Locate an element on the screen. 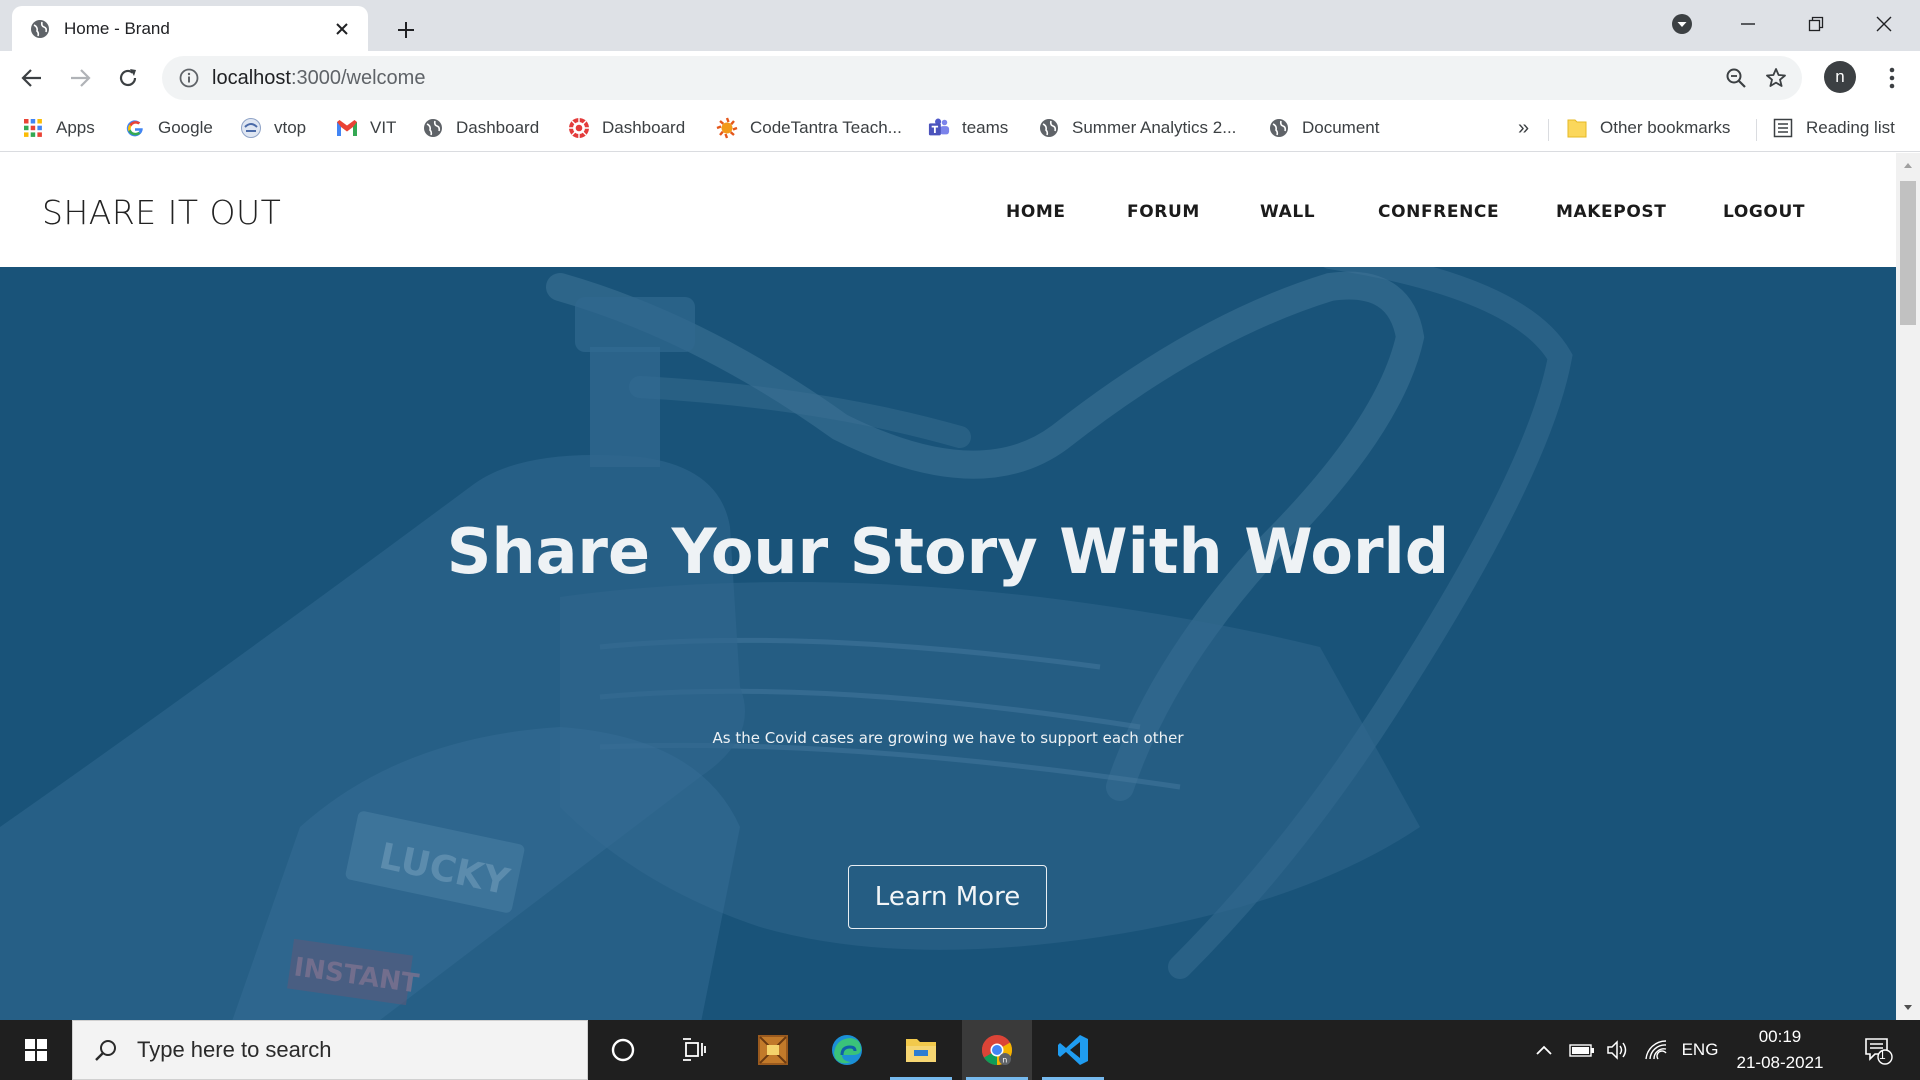 This screenshot has width=1920, height=1080. bookmark-label: teams is located at coordinates (985, 127).